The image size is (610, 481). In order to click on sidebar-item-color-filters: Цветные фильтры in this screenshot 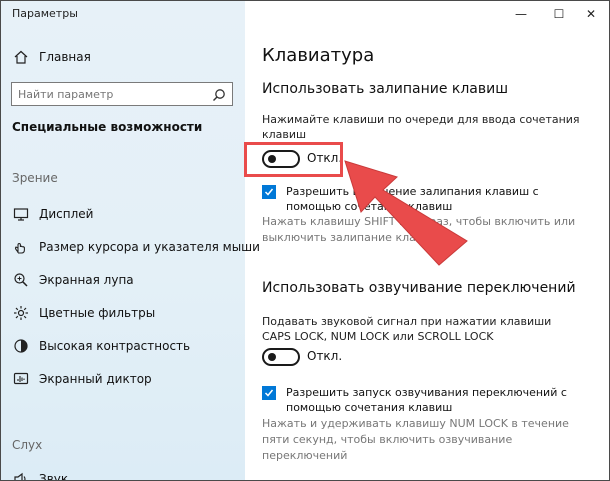, I will do `click(123, 313)`.